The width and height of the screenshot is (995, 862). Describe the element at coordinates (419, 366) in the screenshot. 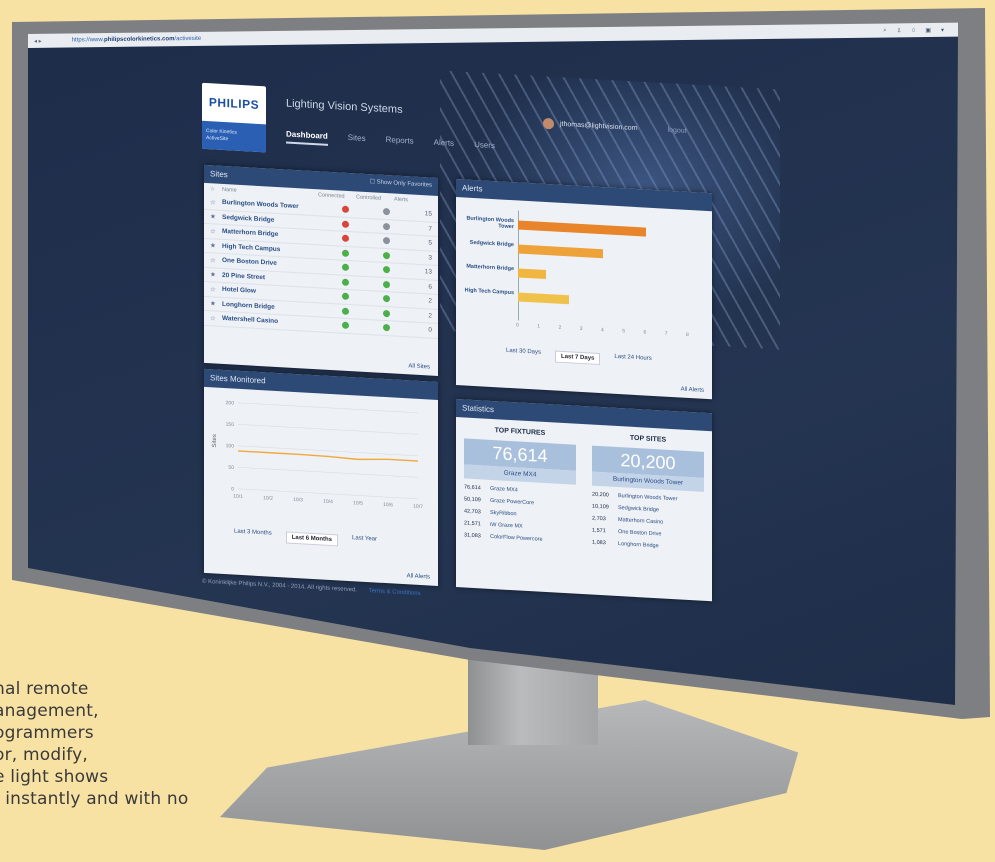

I see `all-sites-link: All Sites` at that location.